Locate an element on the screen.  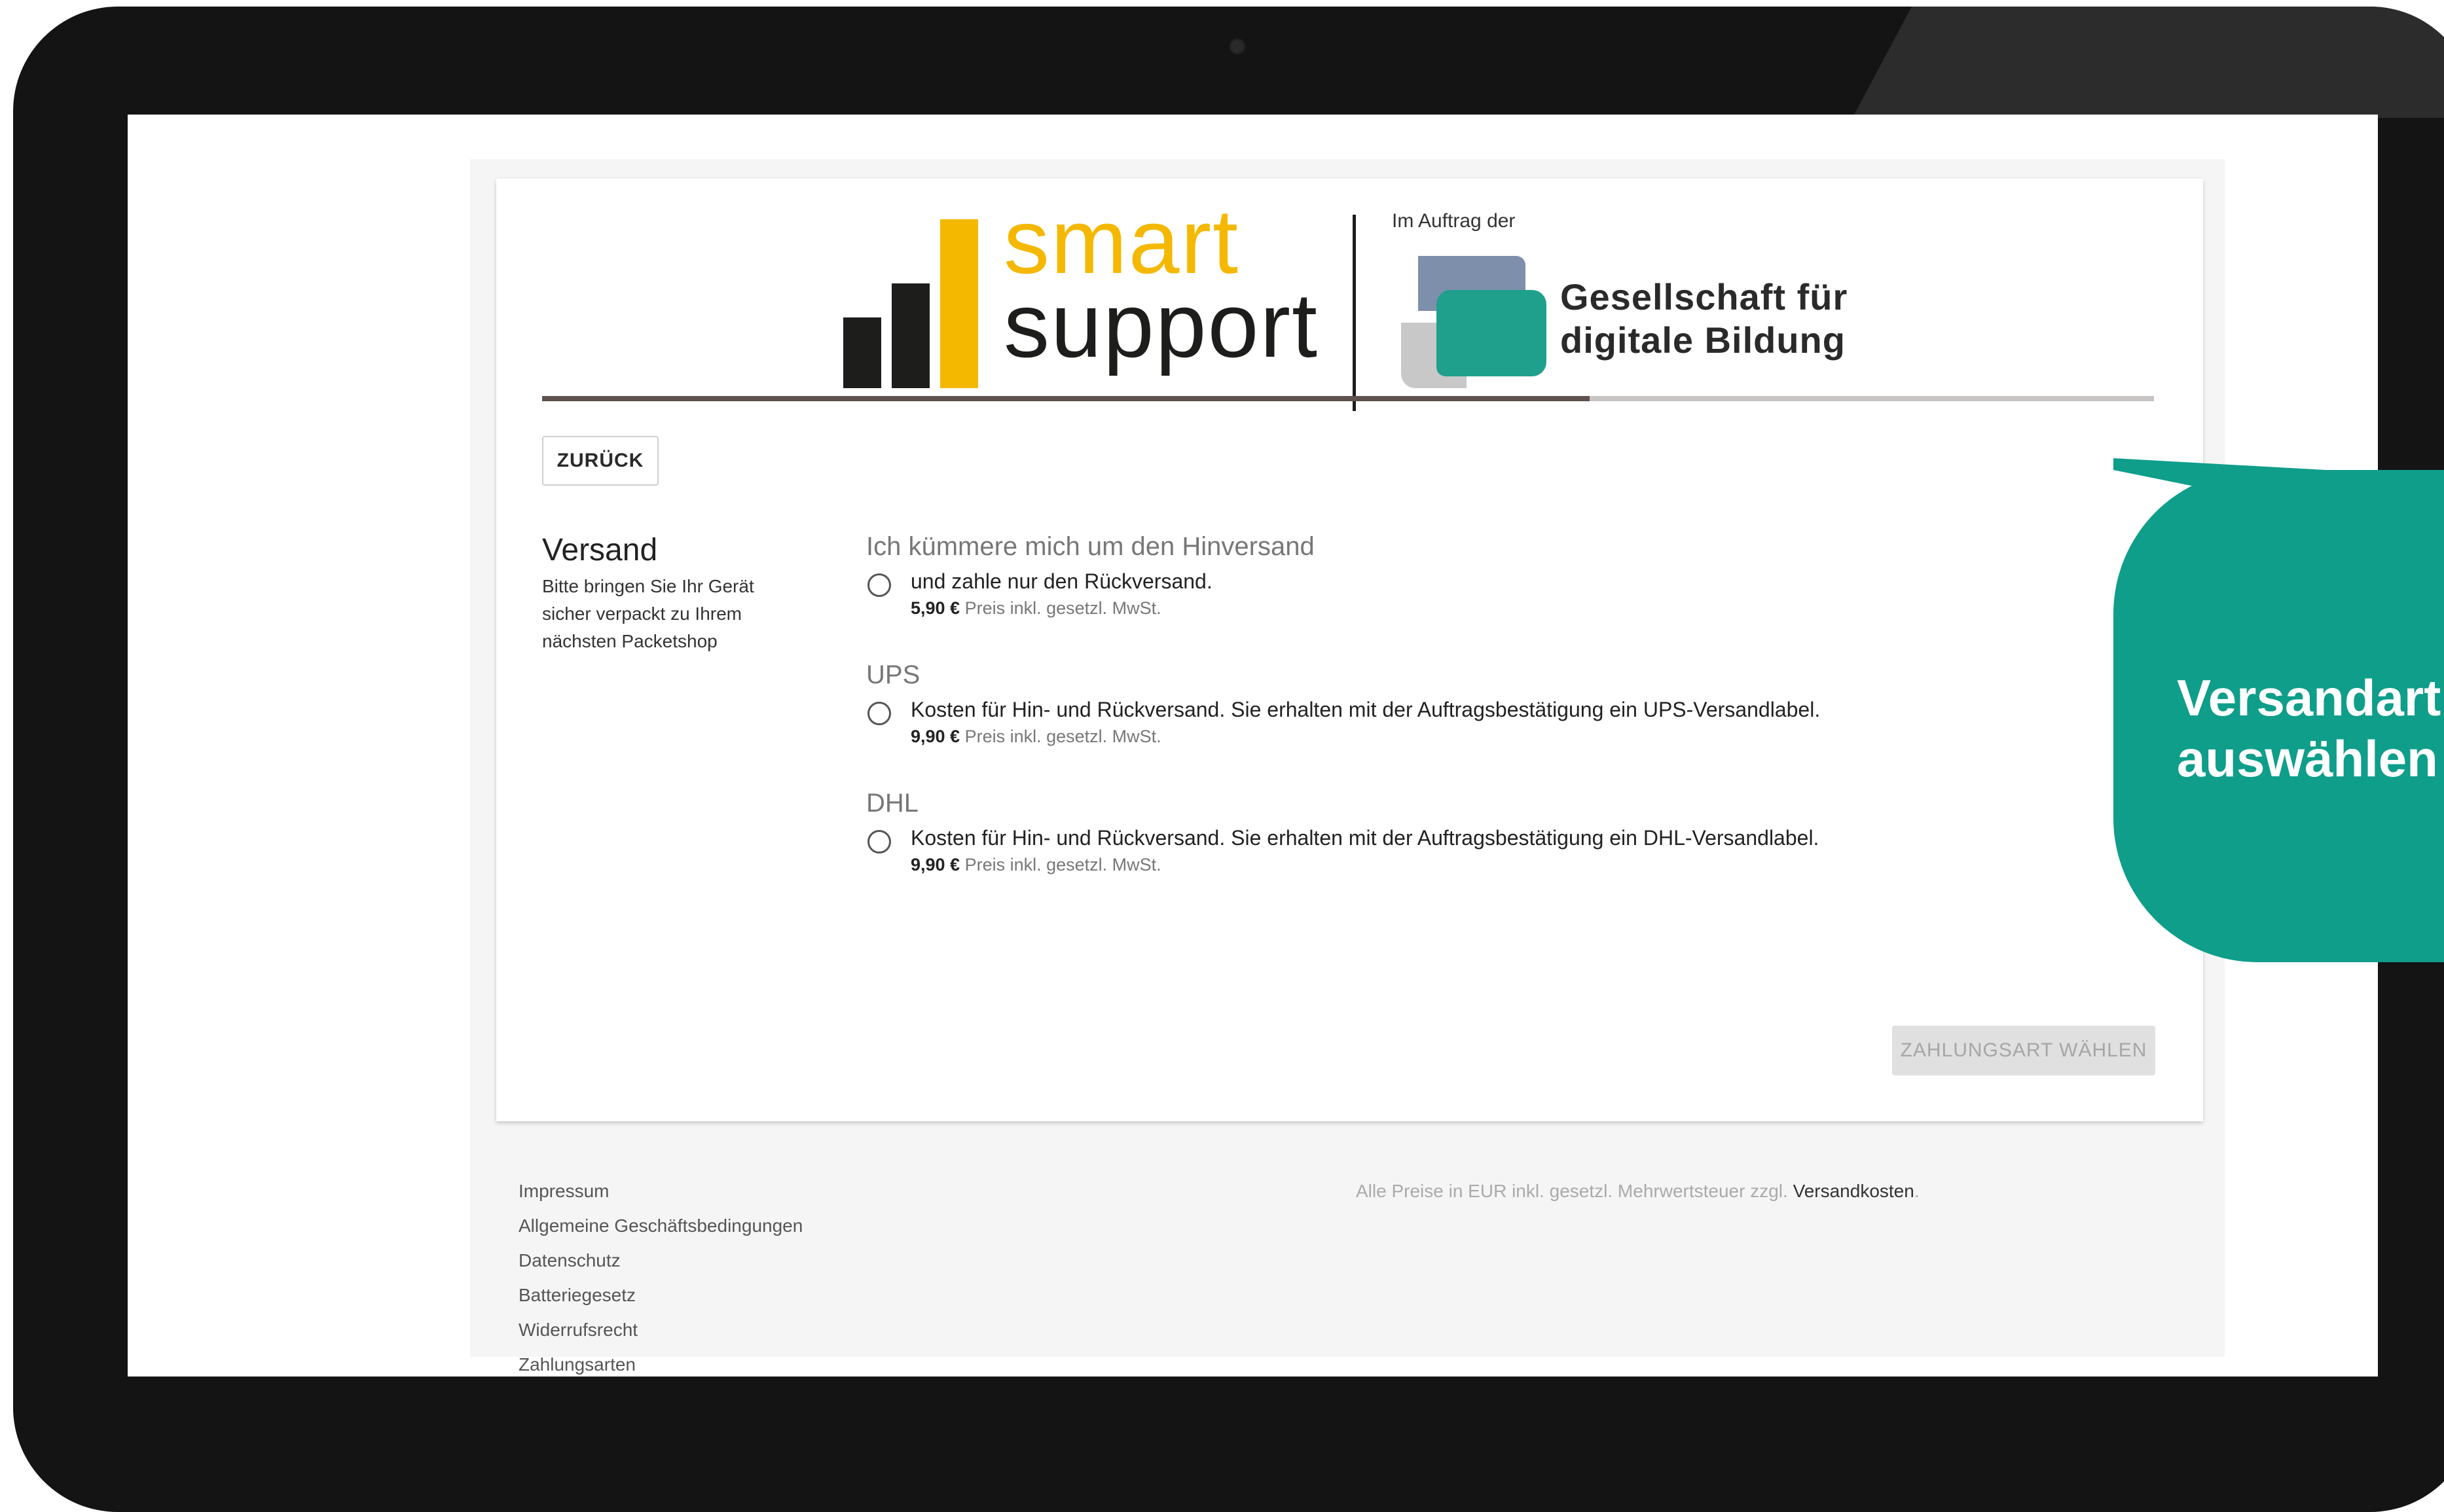
price-value: 5,90 € is located at coordinates (936, 608).